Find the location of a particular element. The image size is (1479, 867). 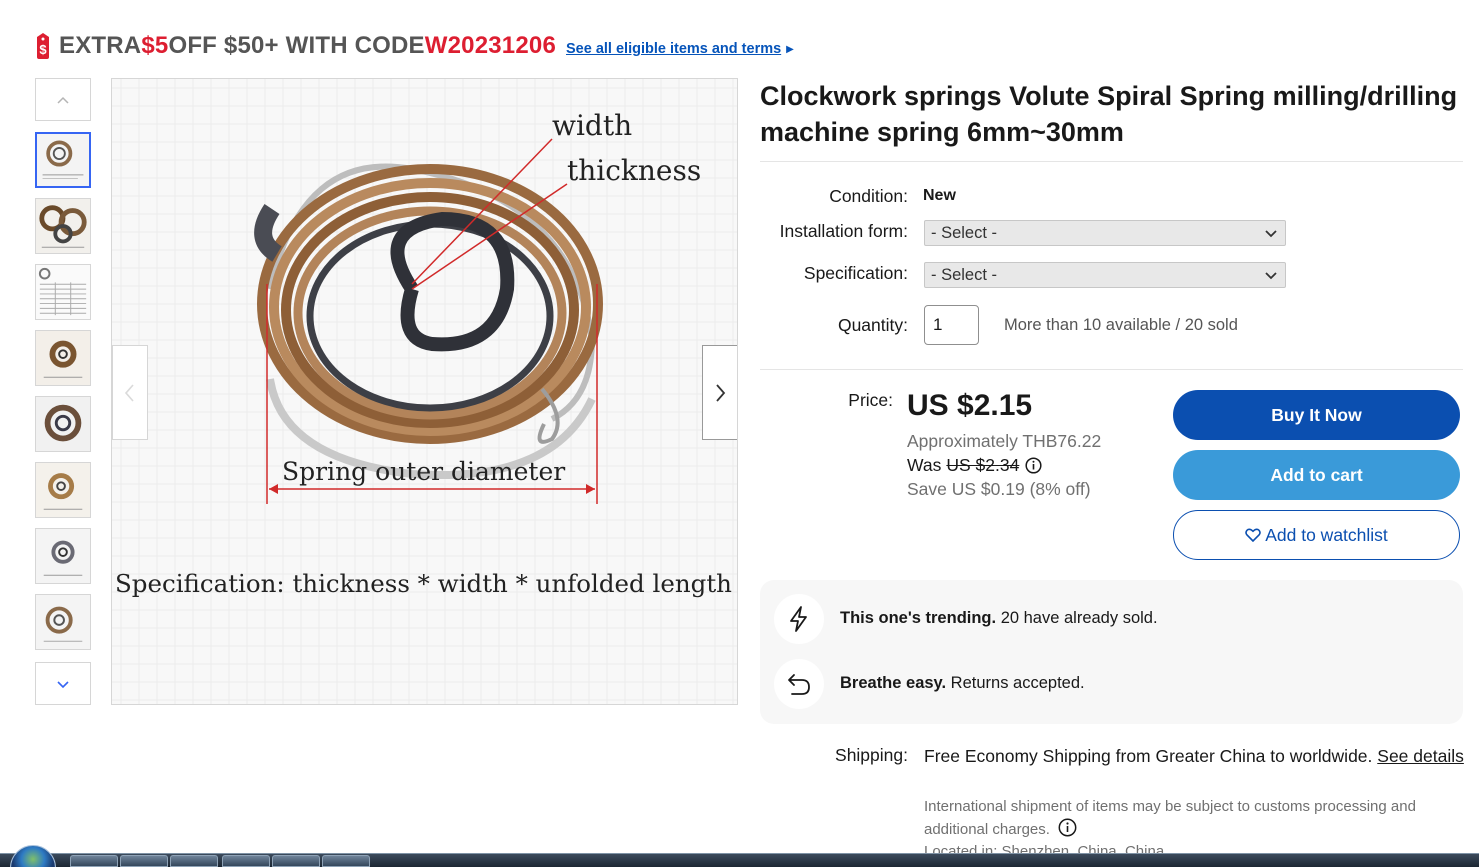

specification-selected: - Select - is located at coordinates (964, 275).